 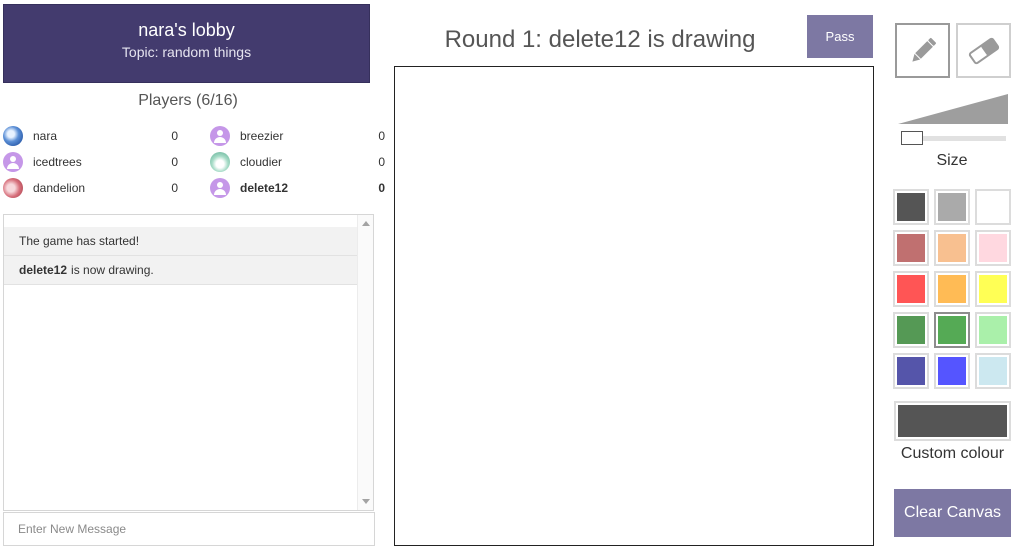 I want to click on scroll-down-icon, so click(x=366, y=501).